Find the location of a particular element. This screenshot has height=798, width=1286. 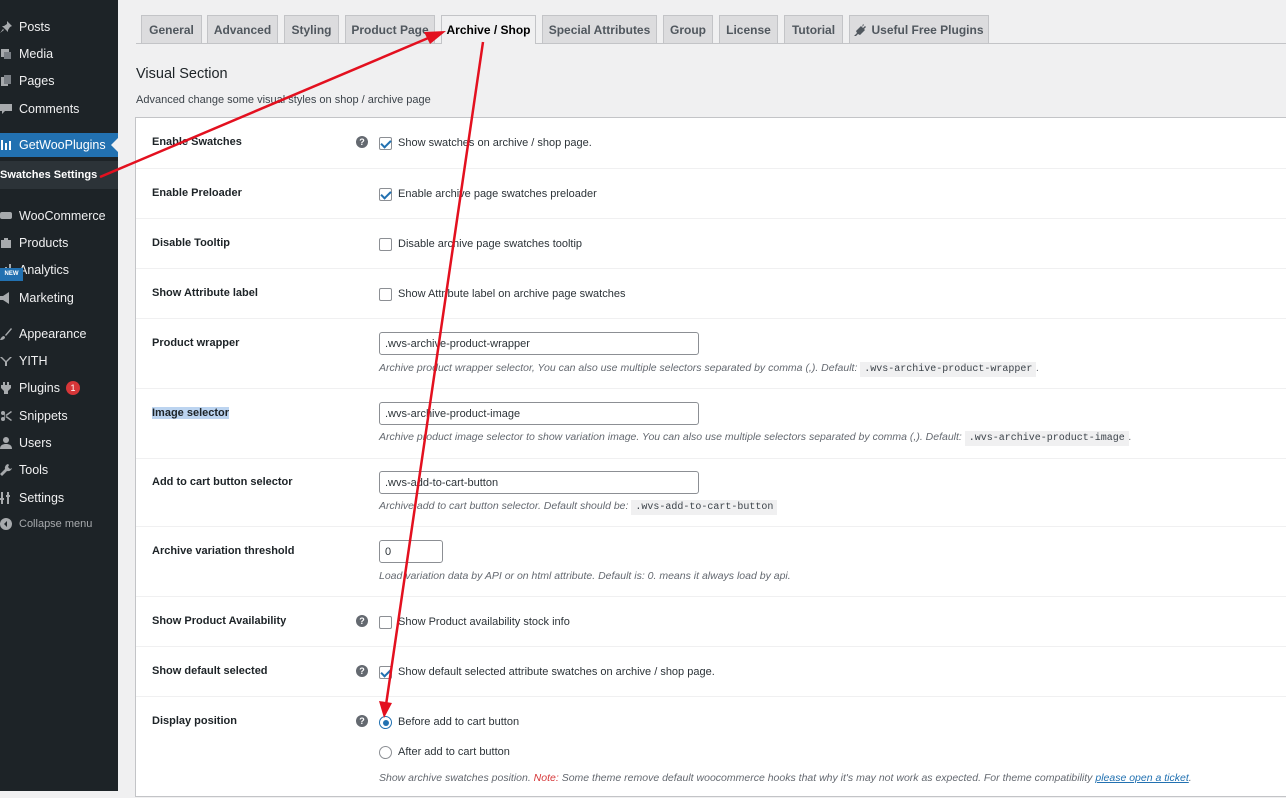

radio-label: After add to cart button is located at coordinates (454, 752).